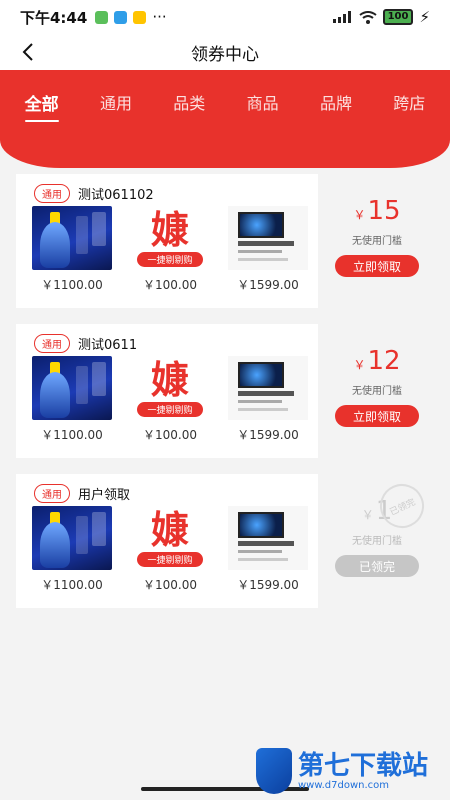  I want to click on coupon-value-panel: 已领完 ￥ 1 无使用门槛 已领完, so click(381, 526).